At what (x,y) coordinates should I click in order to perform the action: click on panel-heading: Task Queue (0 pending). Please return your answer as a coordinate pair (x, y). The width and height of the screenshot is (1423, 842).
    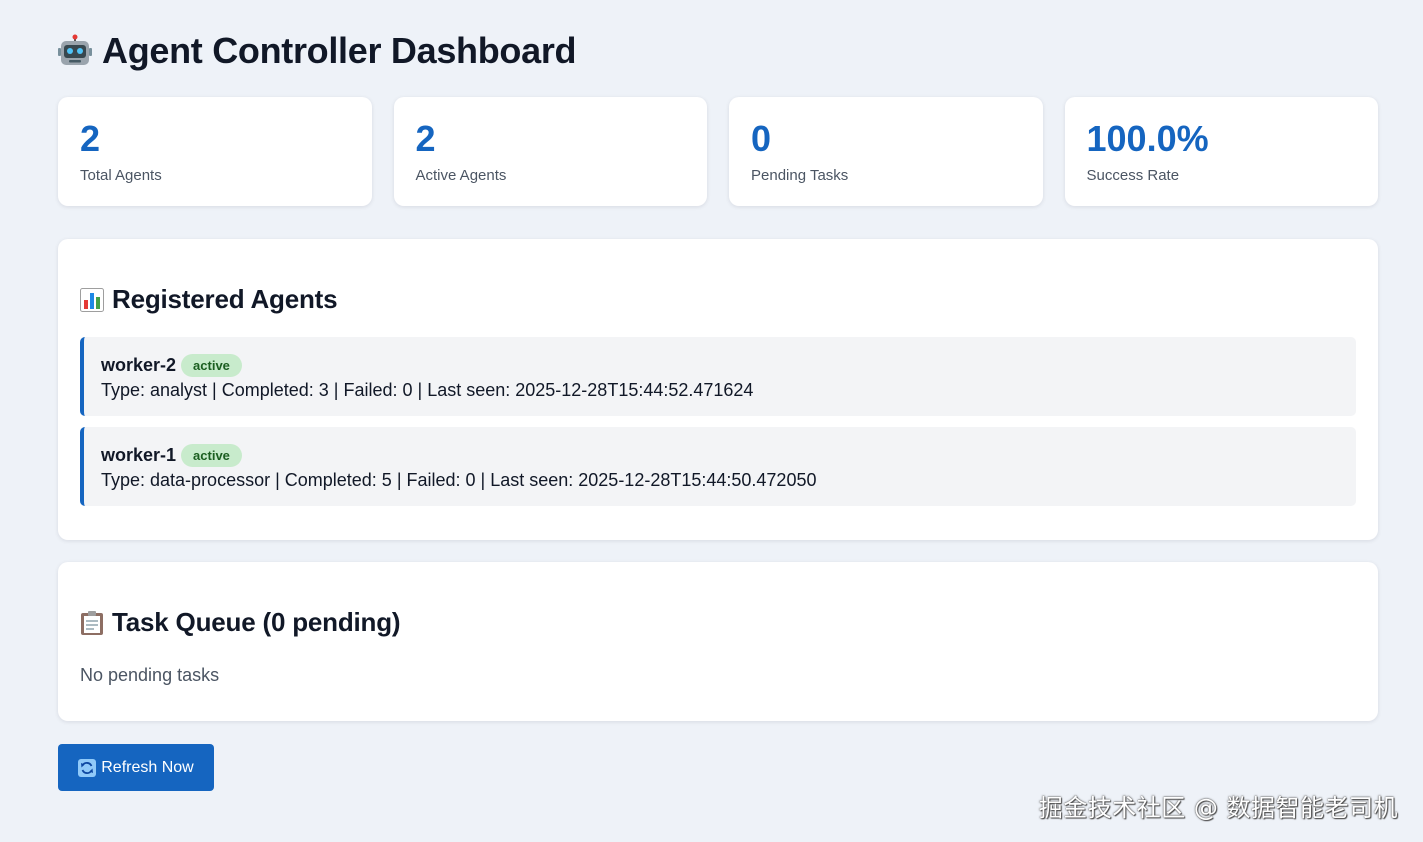
    Looking at the image, I should click on (718, 622).